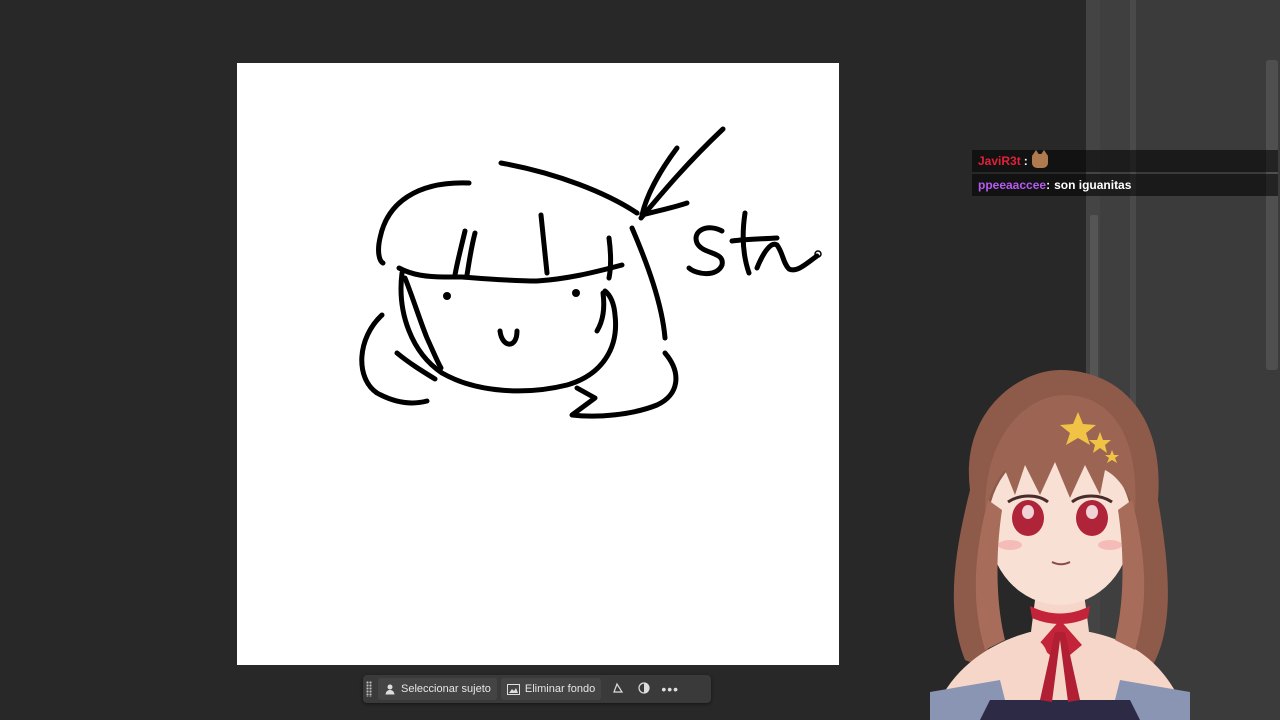 Image resolution: width=1280 pixels, height=720 pixels. I want to click on chat-username: JaviR3t, so click(999, 161).